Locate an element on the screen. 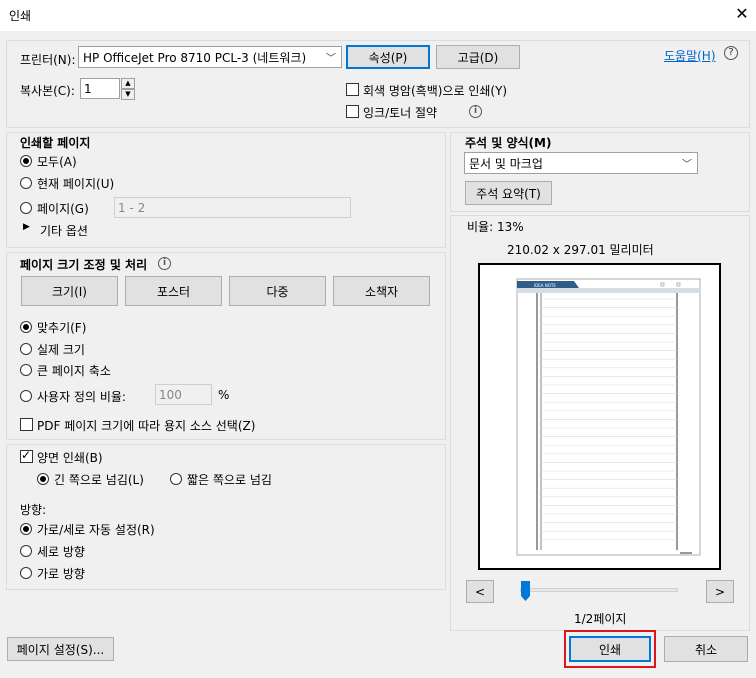 The width and height of the screenshot is (756, 678). short-edge-radio is located at coordinates (176, 479).